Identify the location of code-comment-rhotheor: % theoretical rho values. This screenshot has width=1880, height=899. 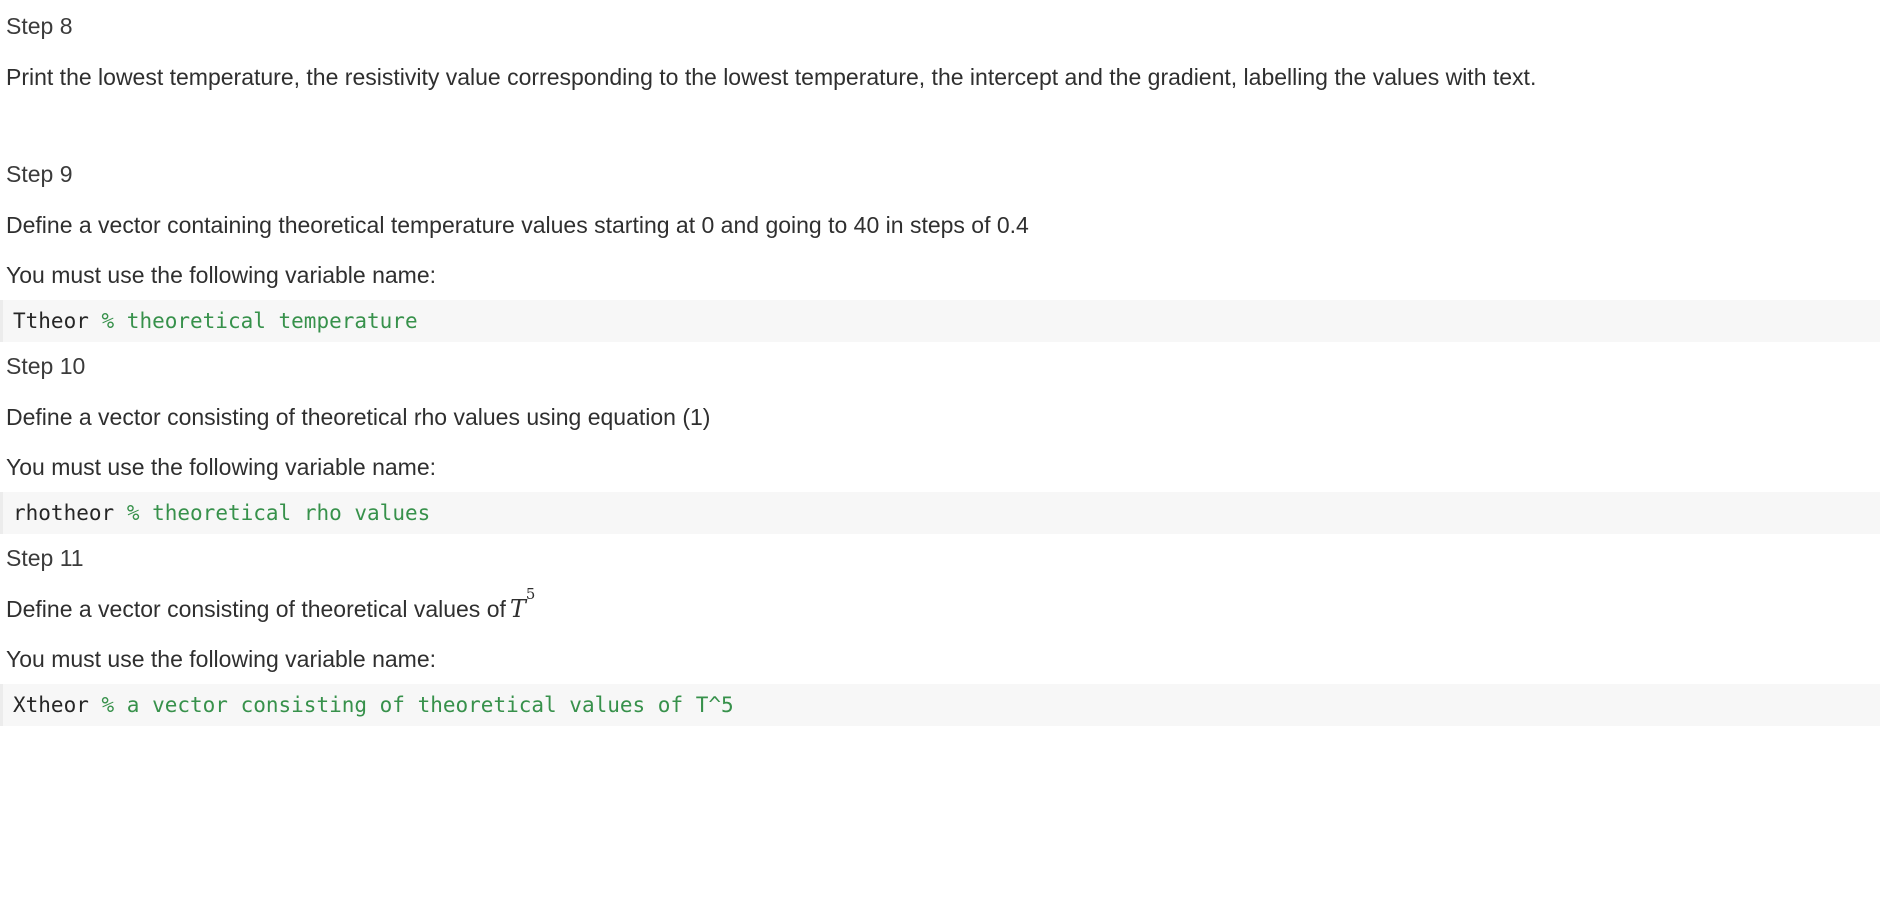
(278, 513).